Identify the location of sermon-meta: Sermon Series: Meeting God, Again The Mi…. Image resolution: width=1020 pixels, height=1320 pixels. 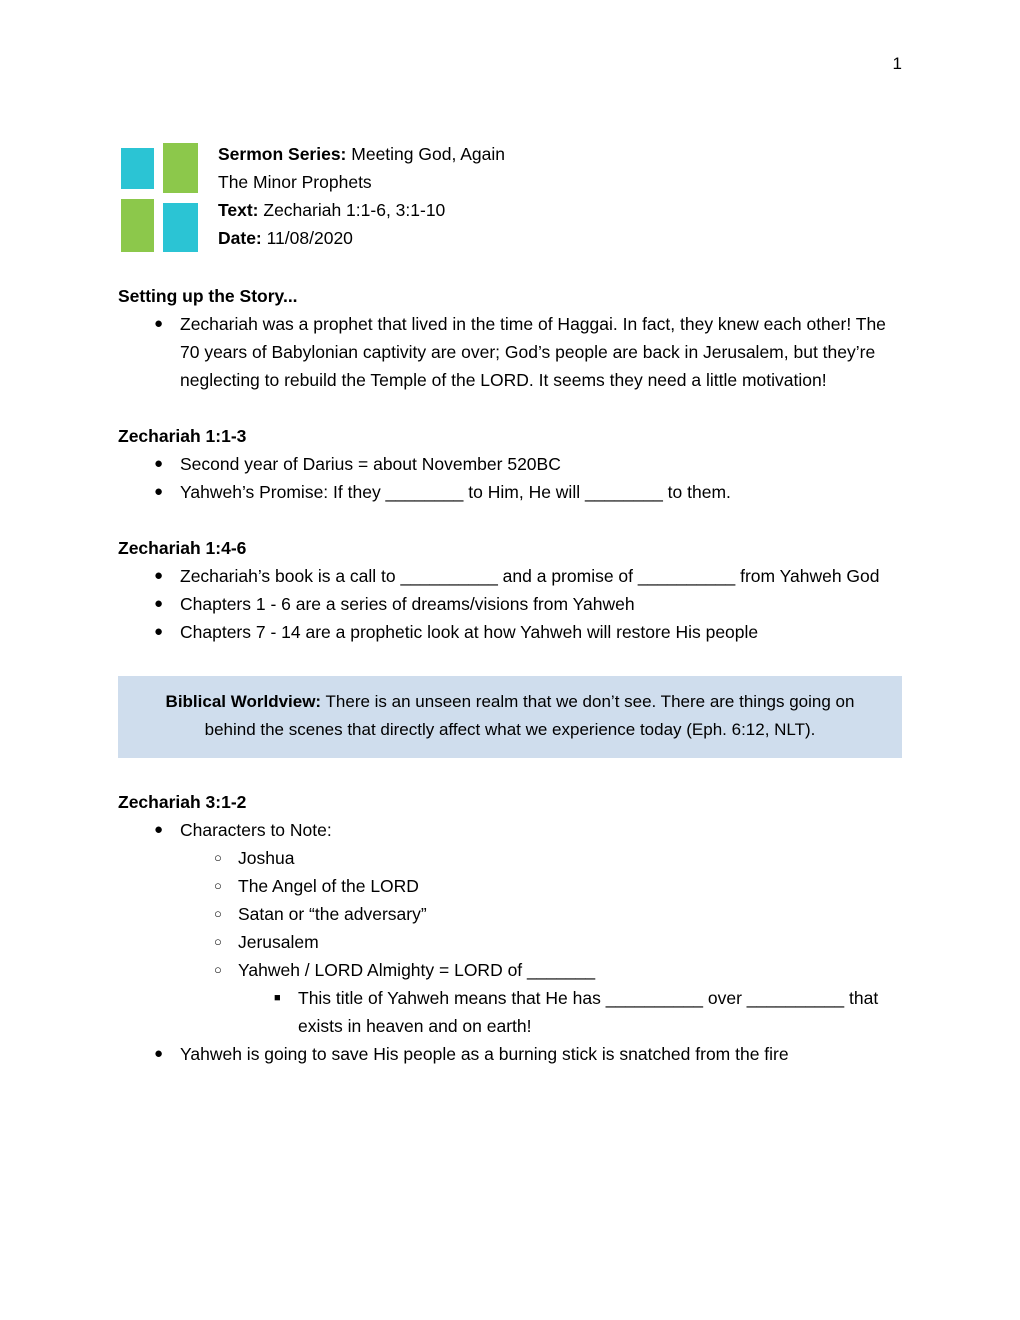
(560, 196).